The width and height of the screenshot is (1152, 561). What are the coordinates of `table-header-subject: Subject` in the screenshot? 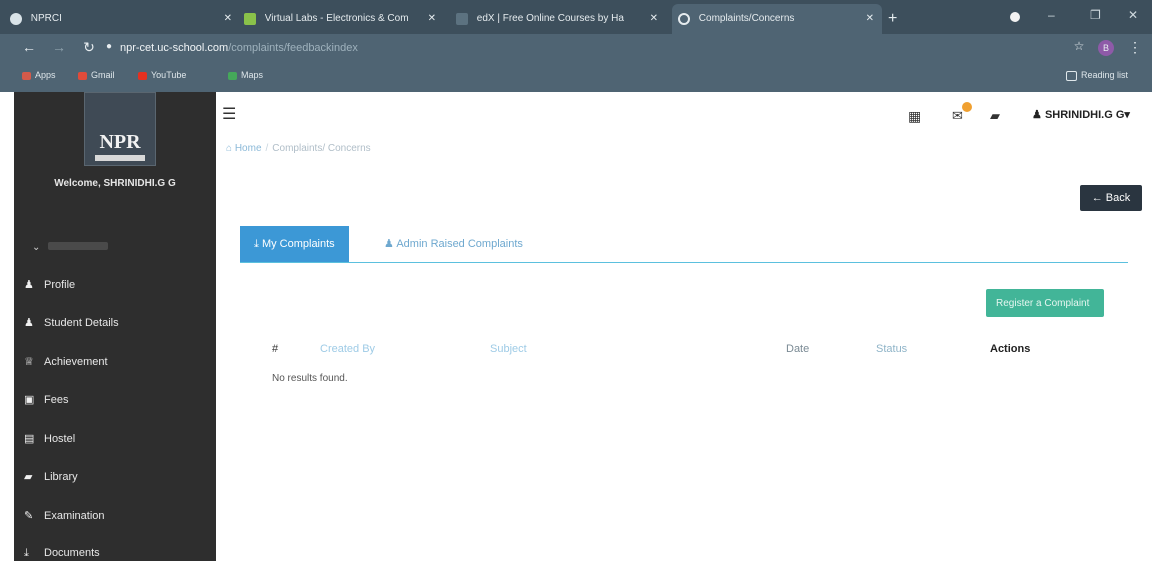 It's located at (508, 349).